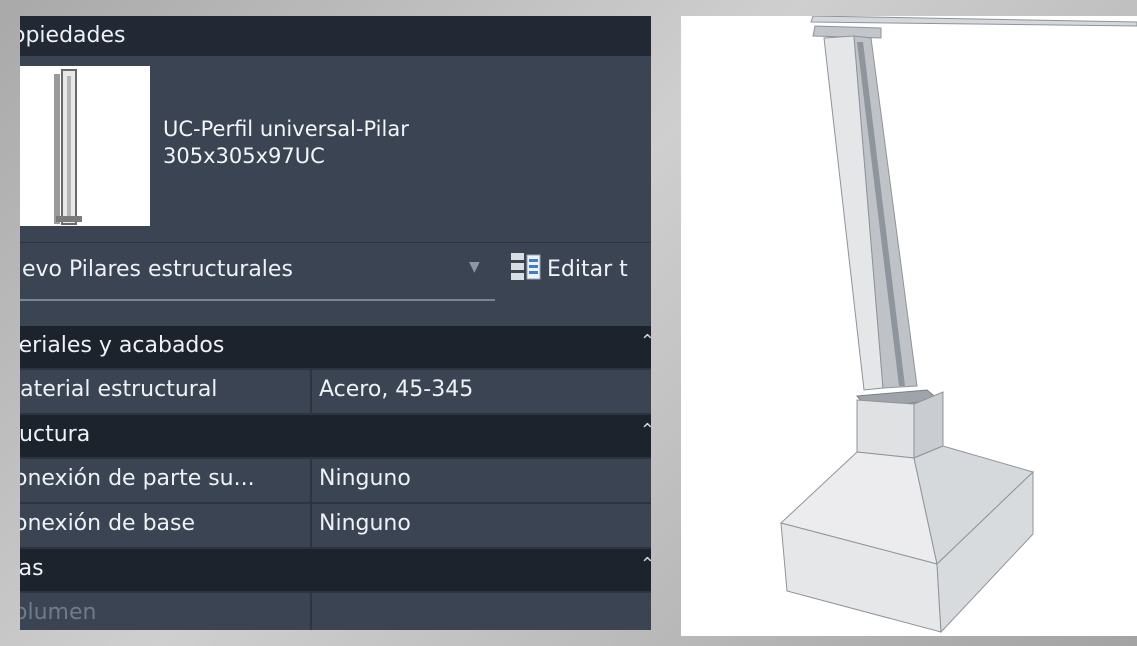  What do you see at coordinates (55, 434) in the screenshot?
I see `group-label: ructura` at bounding box center [55, 434].